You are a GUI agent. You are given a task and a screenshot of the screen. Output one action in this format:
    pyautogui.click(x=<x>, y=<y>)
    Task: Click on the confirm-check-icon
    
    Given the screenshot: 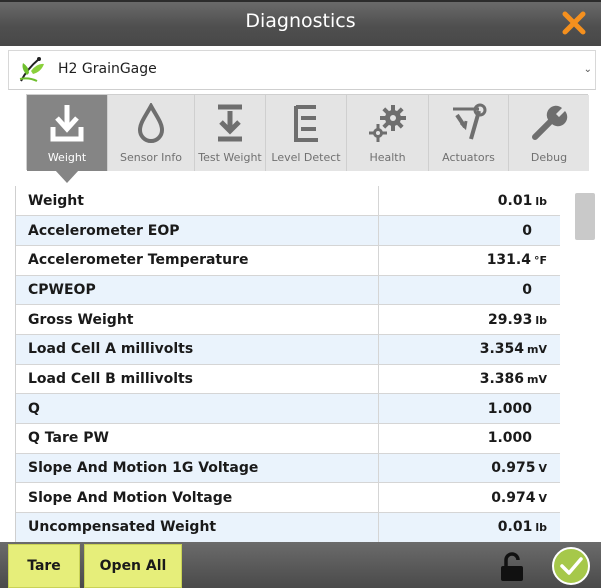 What is the action you would take?
    pyautogui.click(x=571, y=566)
    